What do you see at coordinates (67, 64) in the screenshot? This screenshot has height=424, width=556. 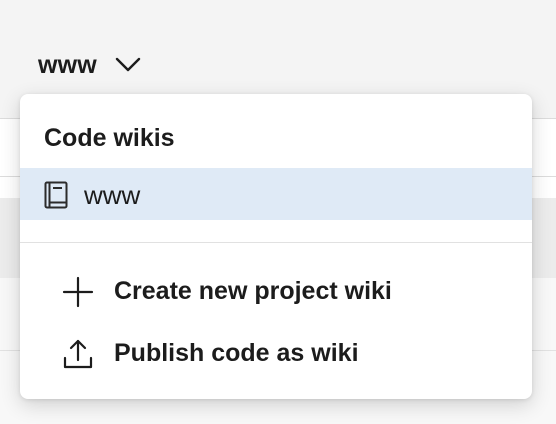 I see `selected-wiki-name: www` at bounding box center [67, 64].